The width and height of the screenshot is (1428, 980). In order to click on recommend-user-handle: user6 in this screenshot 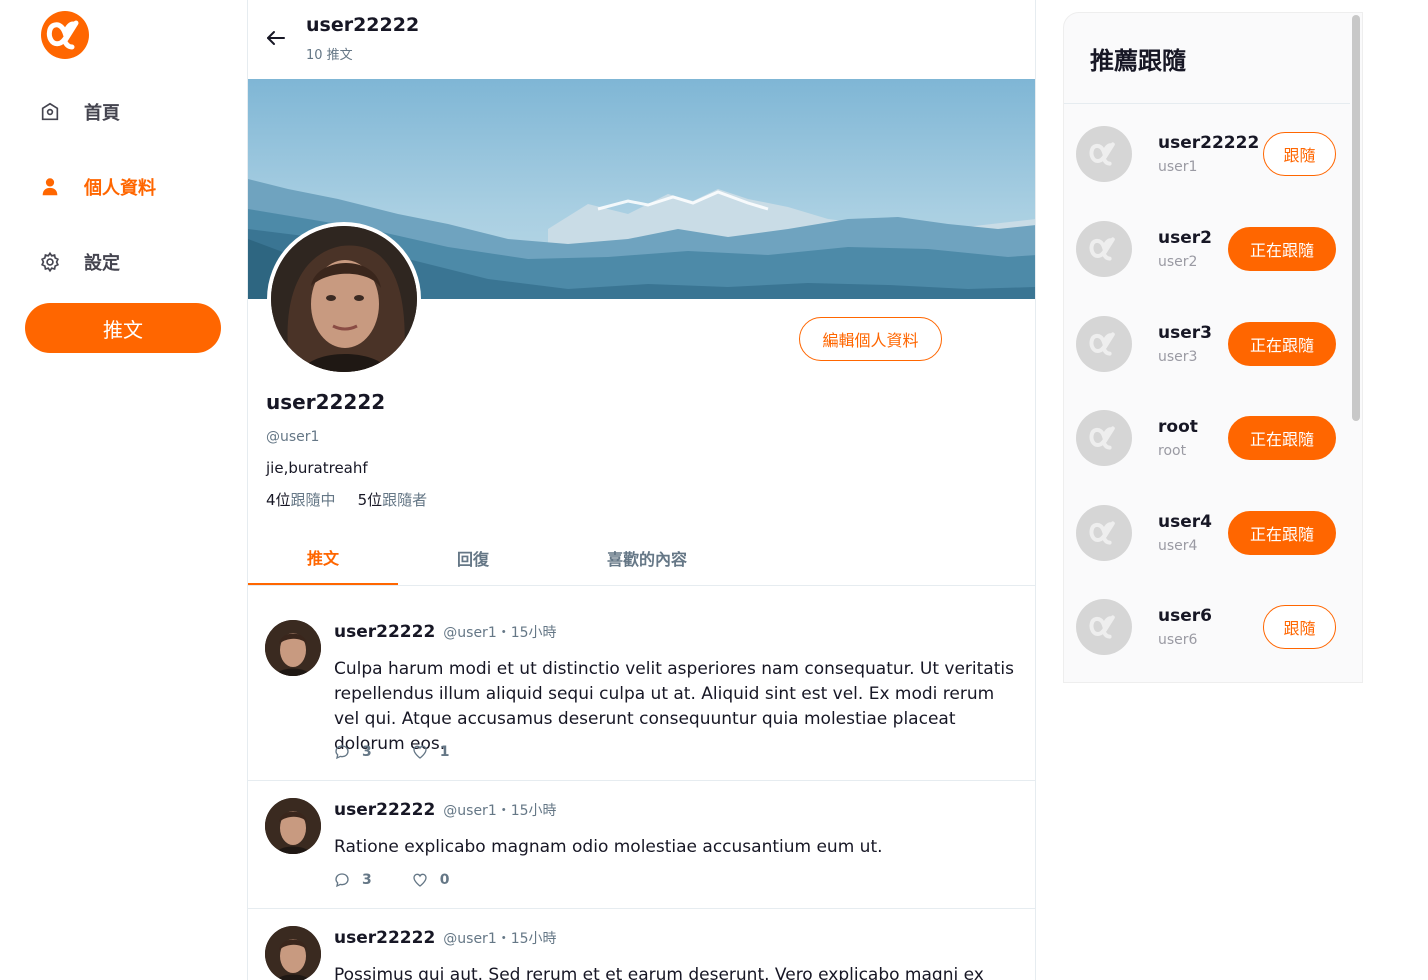, I will do `click(1178, 640)`.